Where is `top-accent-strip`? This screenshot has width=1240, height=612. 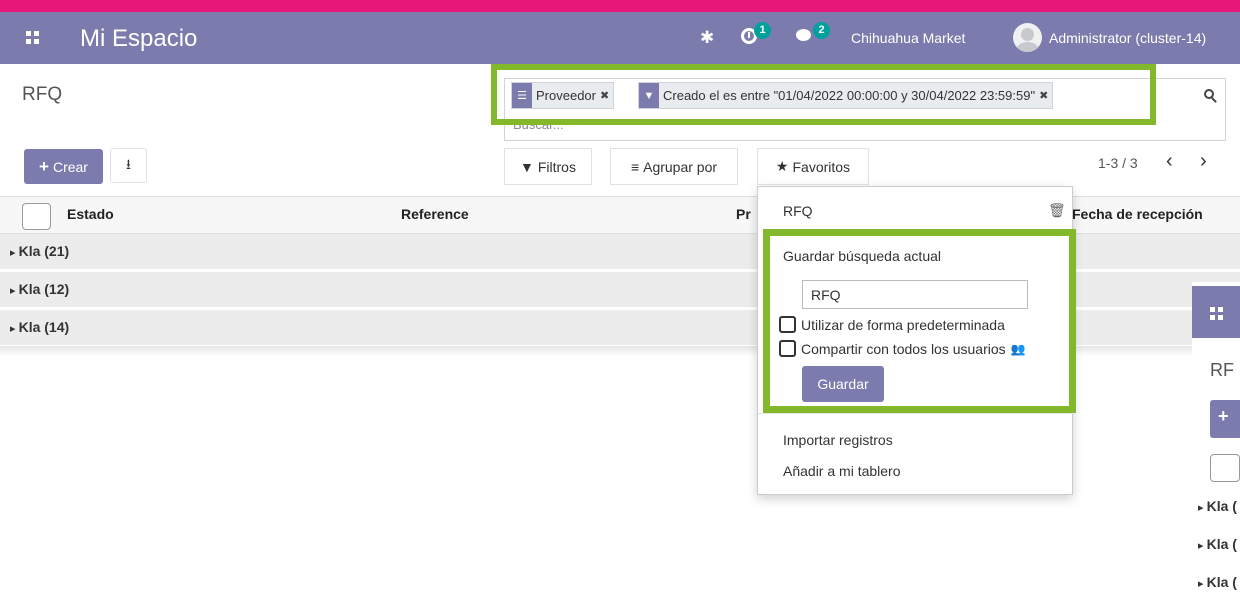 top-accent-strip is located at coordinates (620, 6).